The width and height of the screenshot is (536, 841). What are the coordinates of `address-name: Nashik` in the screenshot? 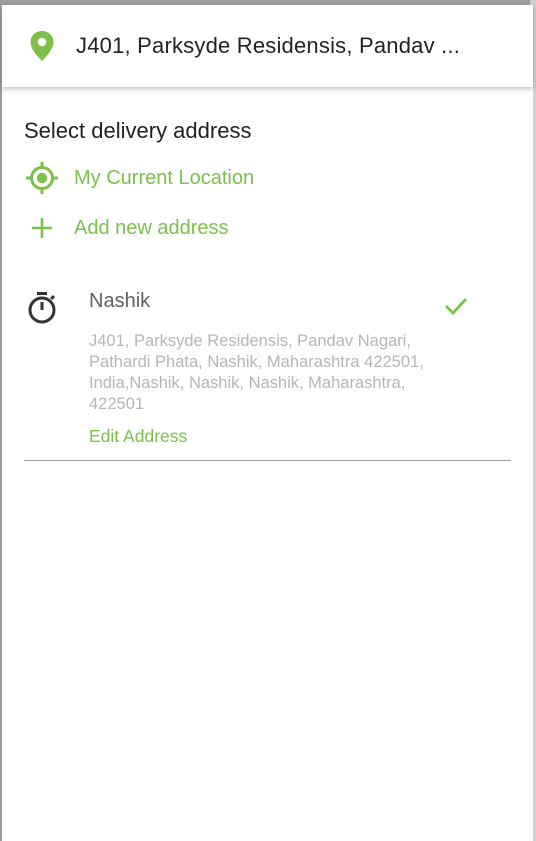 It's located at (120, 301).